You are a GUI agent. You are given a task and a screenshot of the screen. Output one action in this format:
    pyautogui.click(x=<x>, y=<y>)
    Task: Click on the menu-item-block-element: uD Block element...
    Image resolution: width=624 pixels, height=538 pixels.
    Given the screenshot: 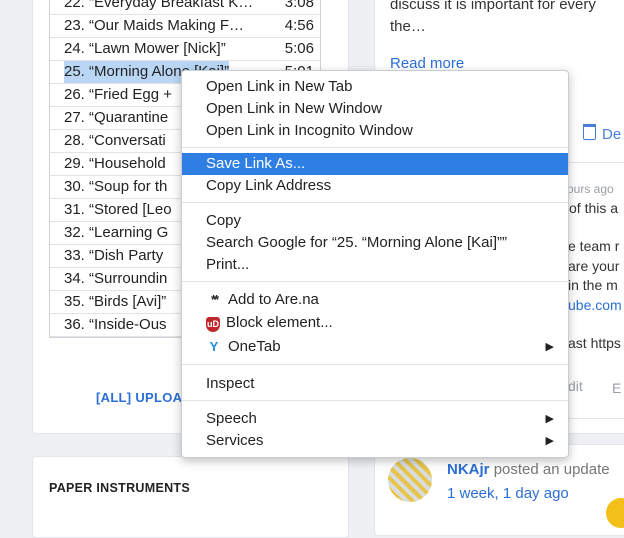 What is the action you would take?
    pyautogui.click(x=375, y=323)
    